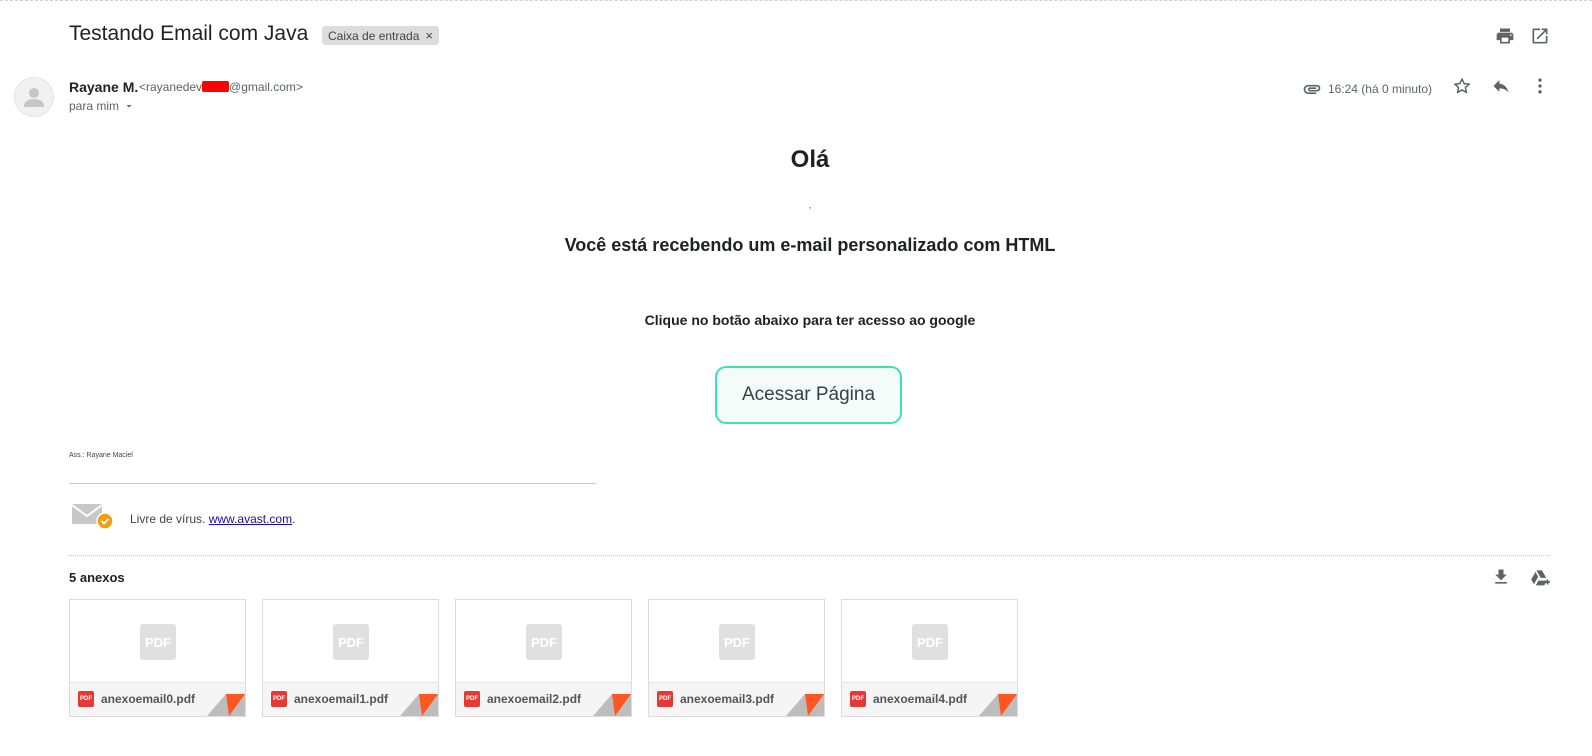 The width and height of the screenshot is (1592, 756). What do you see at coordinates (808, 395) in the screenshot?
I see `access-page-button: Acessar Página` at bounding box center [808, 395].